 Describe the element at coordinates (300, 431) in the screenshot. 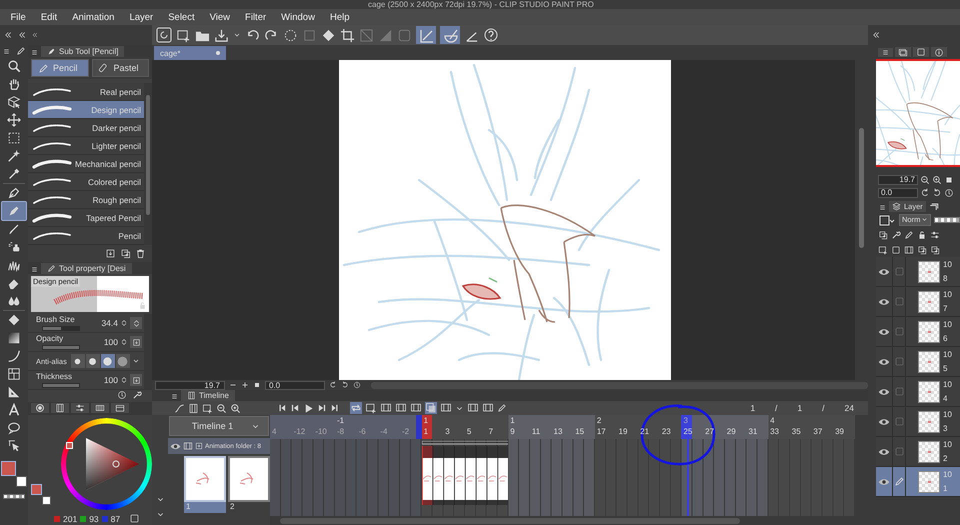

I see `frame-number: -12` at that location.